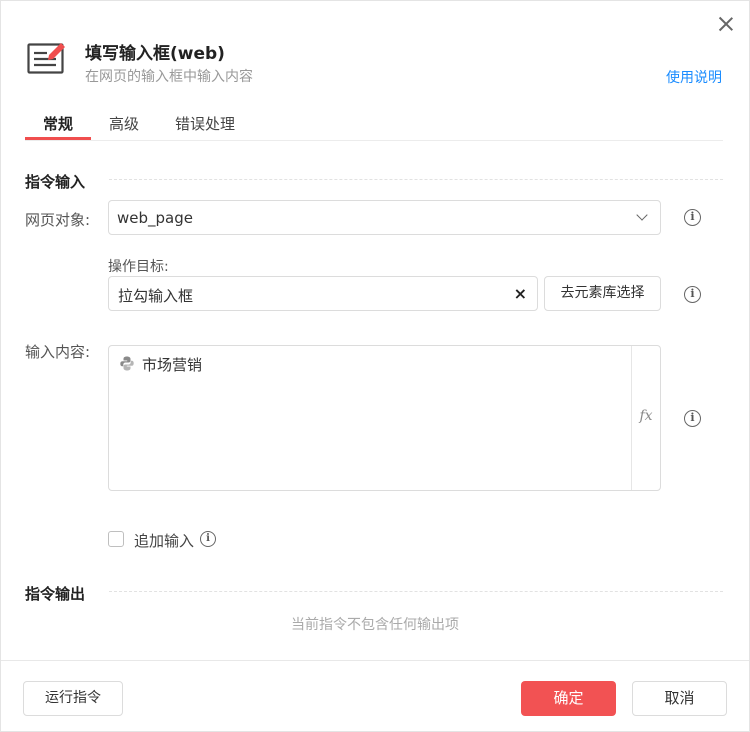  What do you see at coordinates (568, 698) in the screenshot?
I see `confirm-button: 确定` at bounding box center [568, 698].